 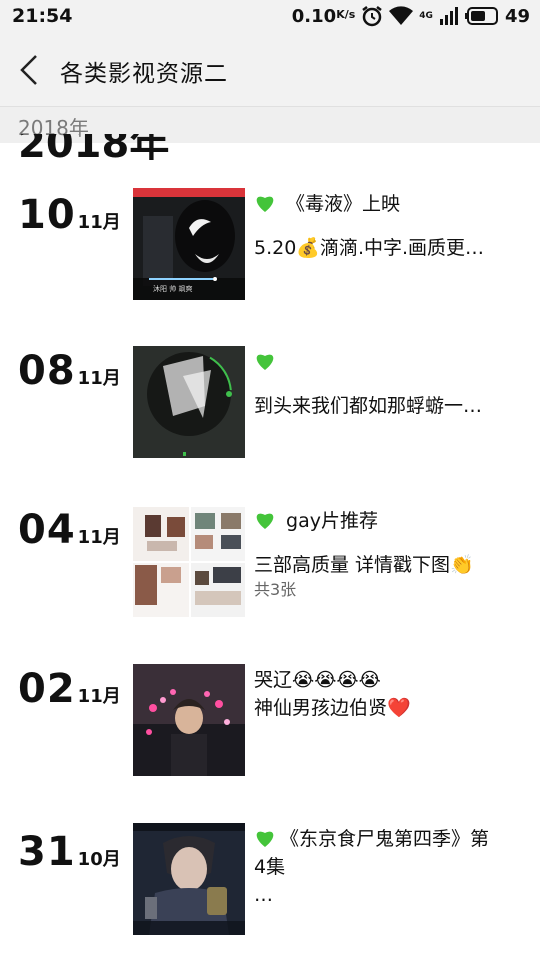 What do you see at coordinates (144, 74) in the screenshot?
I see `page-title: 各类影视资源二` at bounding box center [144, 74].